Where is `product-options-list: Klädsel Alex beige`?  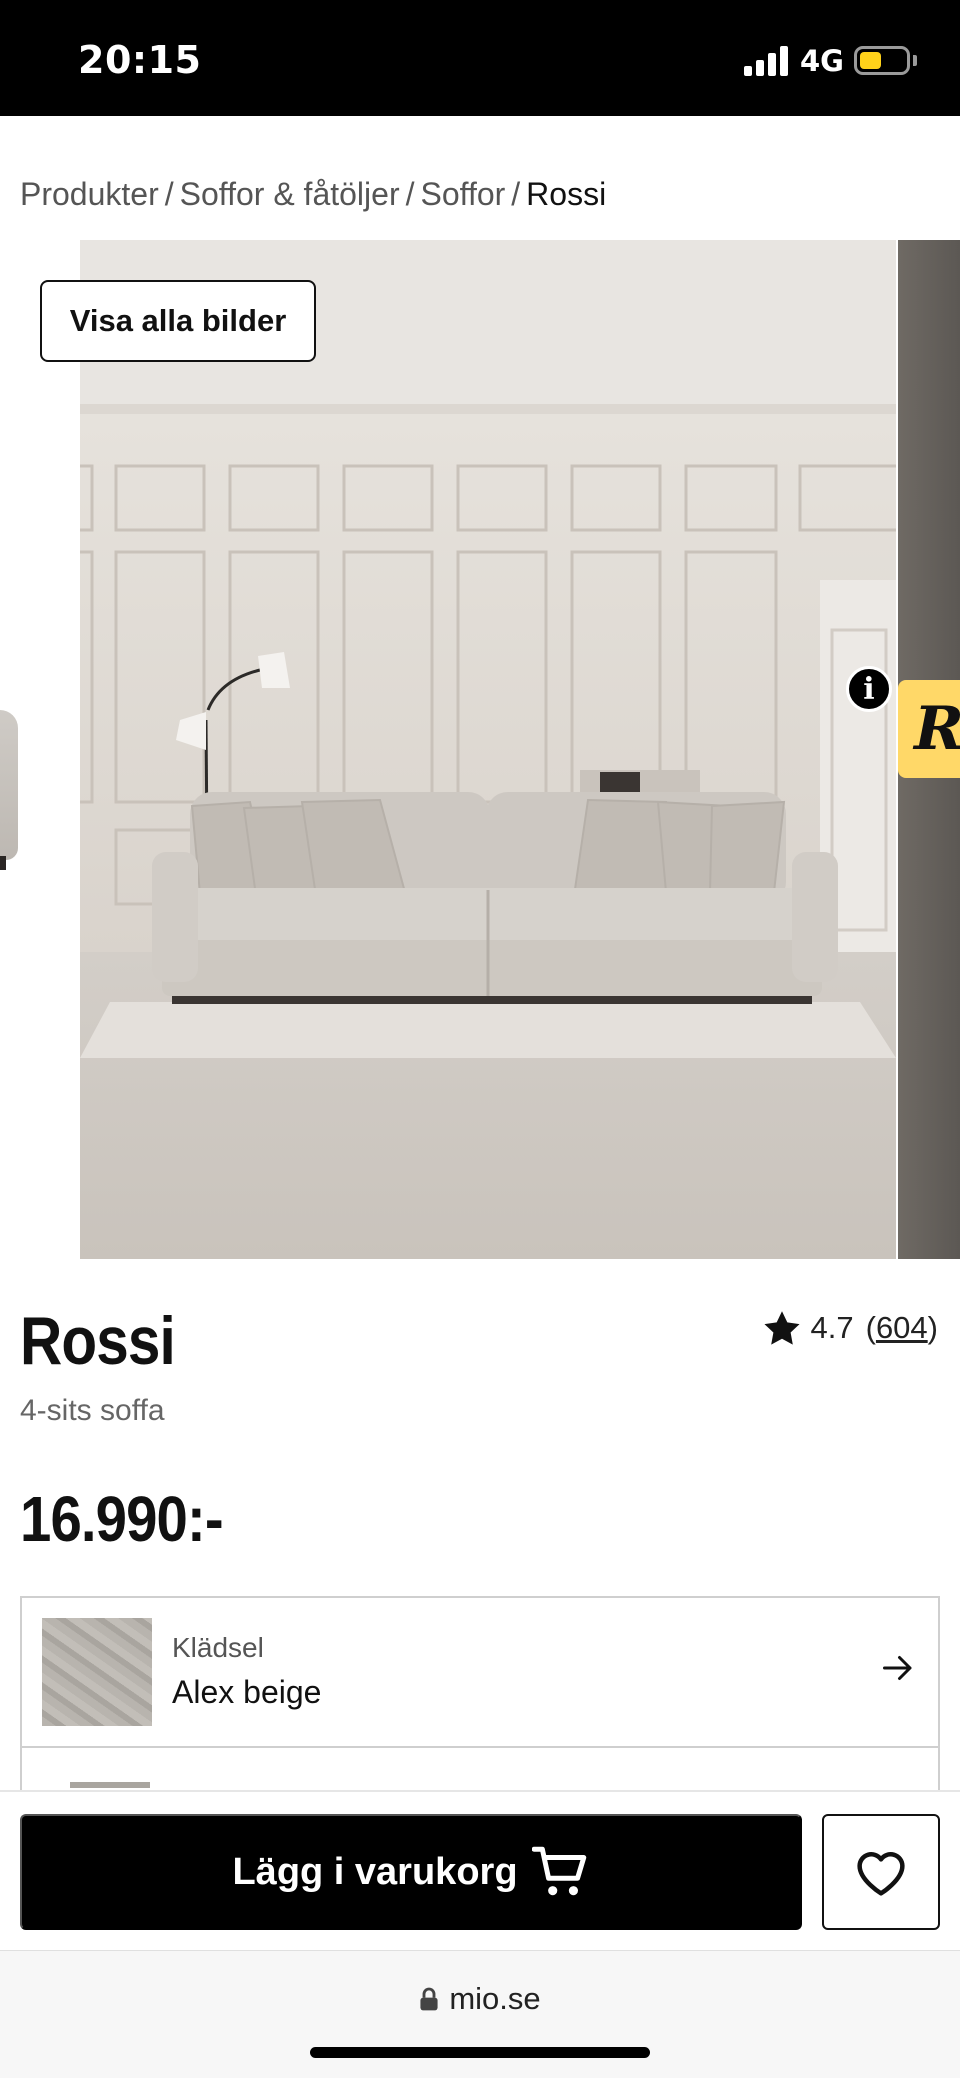
product-options-list: Klädsel Alex beige is located at coordinates (480, 1696).